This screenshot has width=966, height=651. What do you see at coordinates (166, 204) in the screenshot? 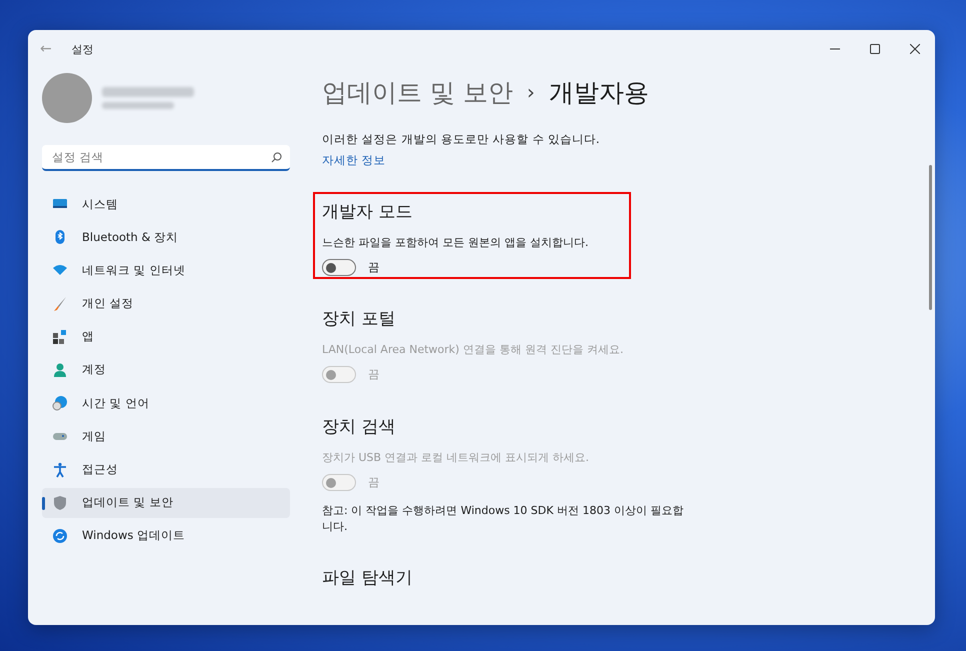
I see `sidebar-item: 시스템` at bounding box center [166, 204].